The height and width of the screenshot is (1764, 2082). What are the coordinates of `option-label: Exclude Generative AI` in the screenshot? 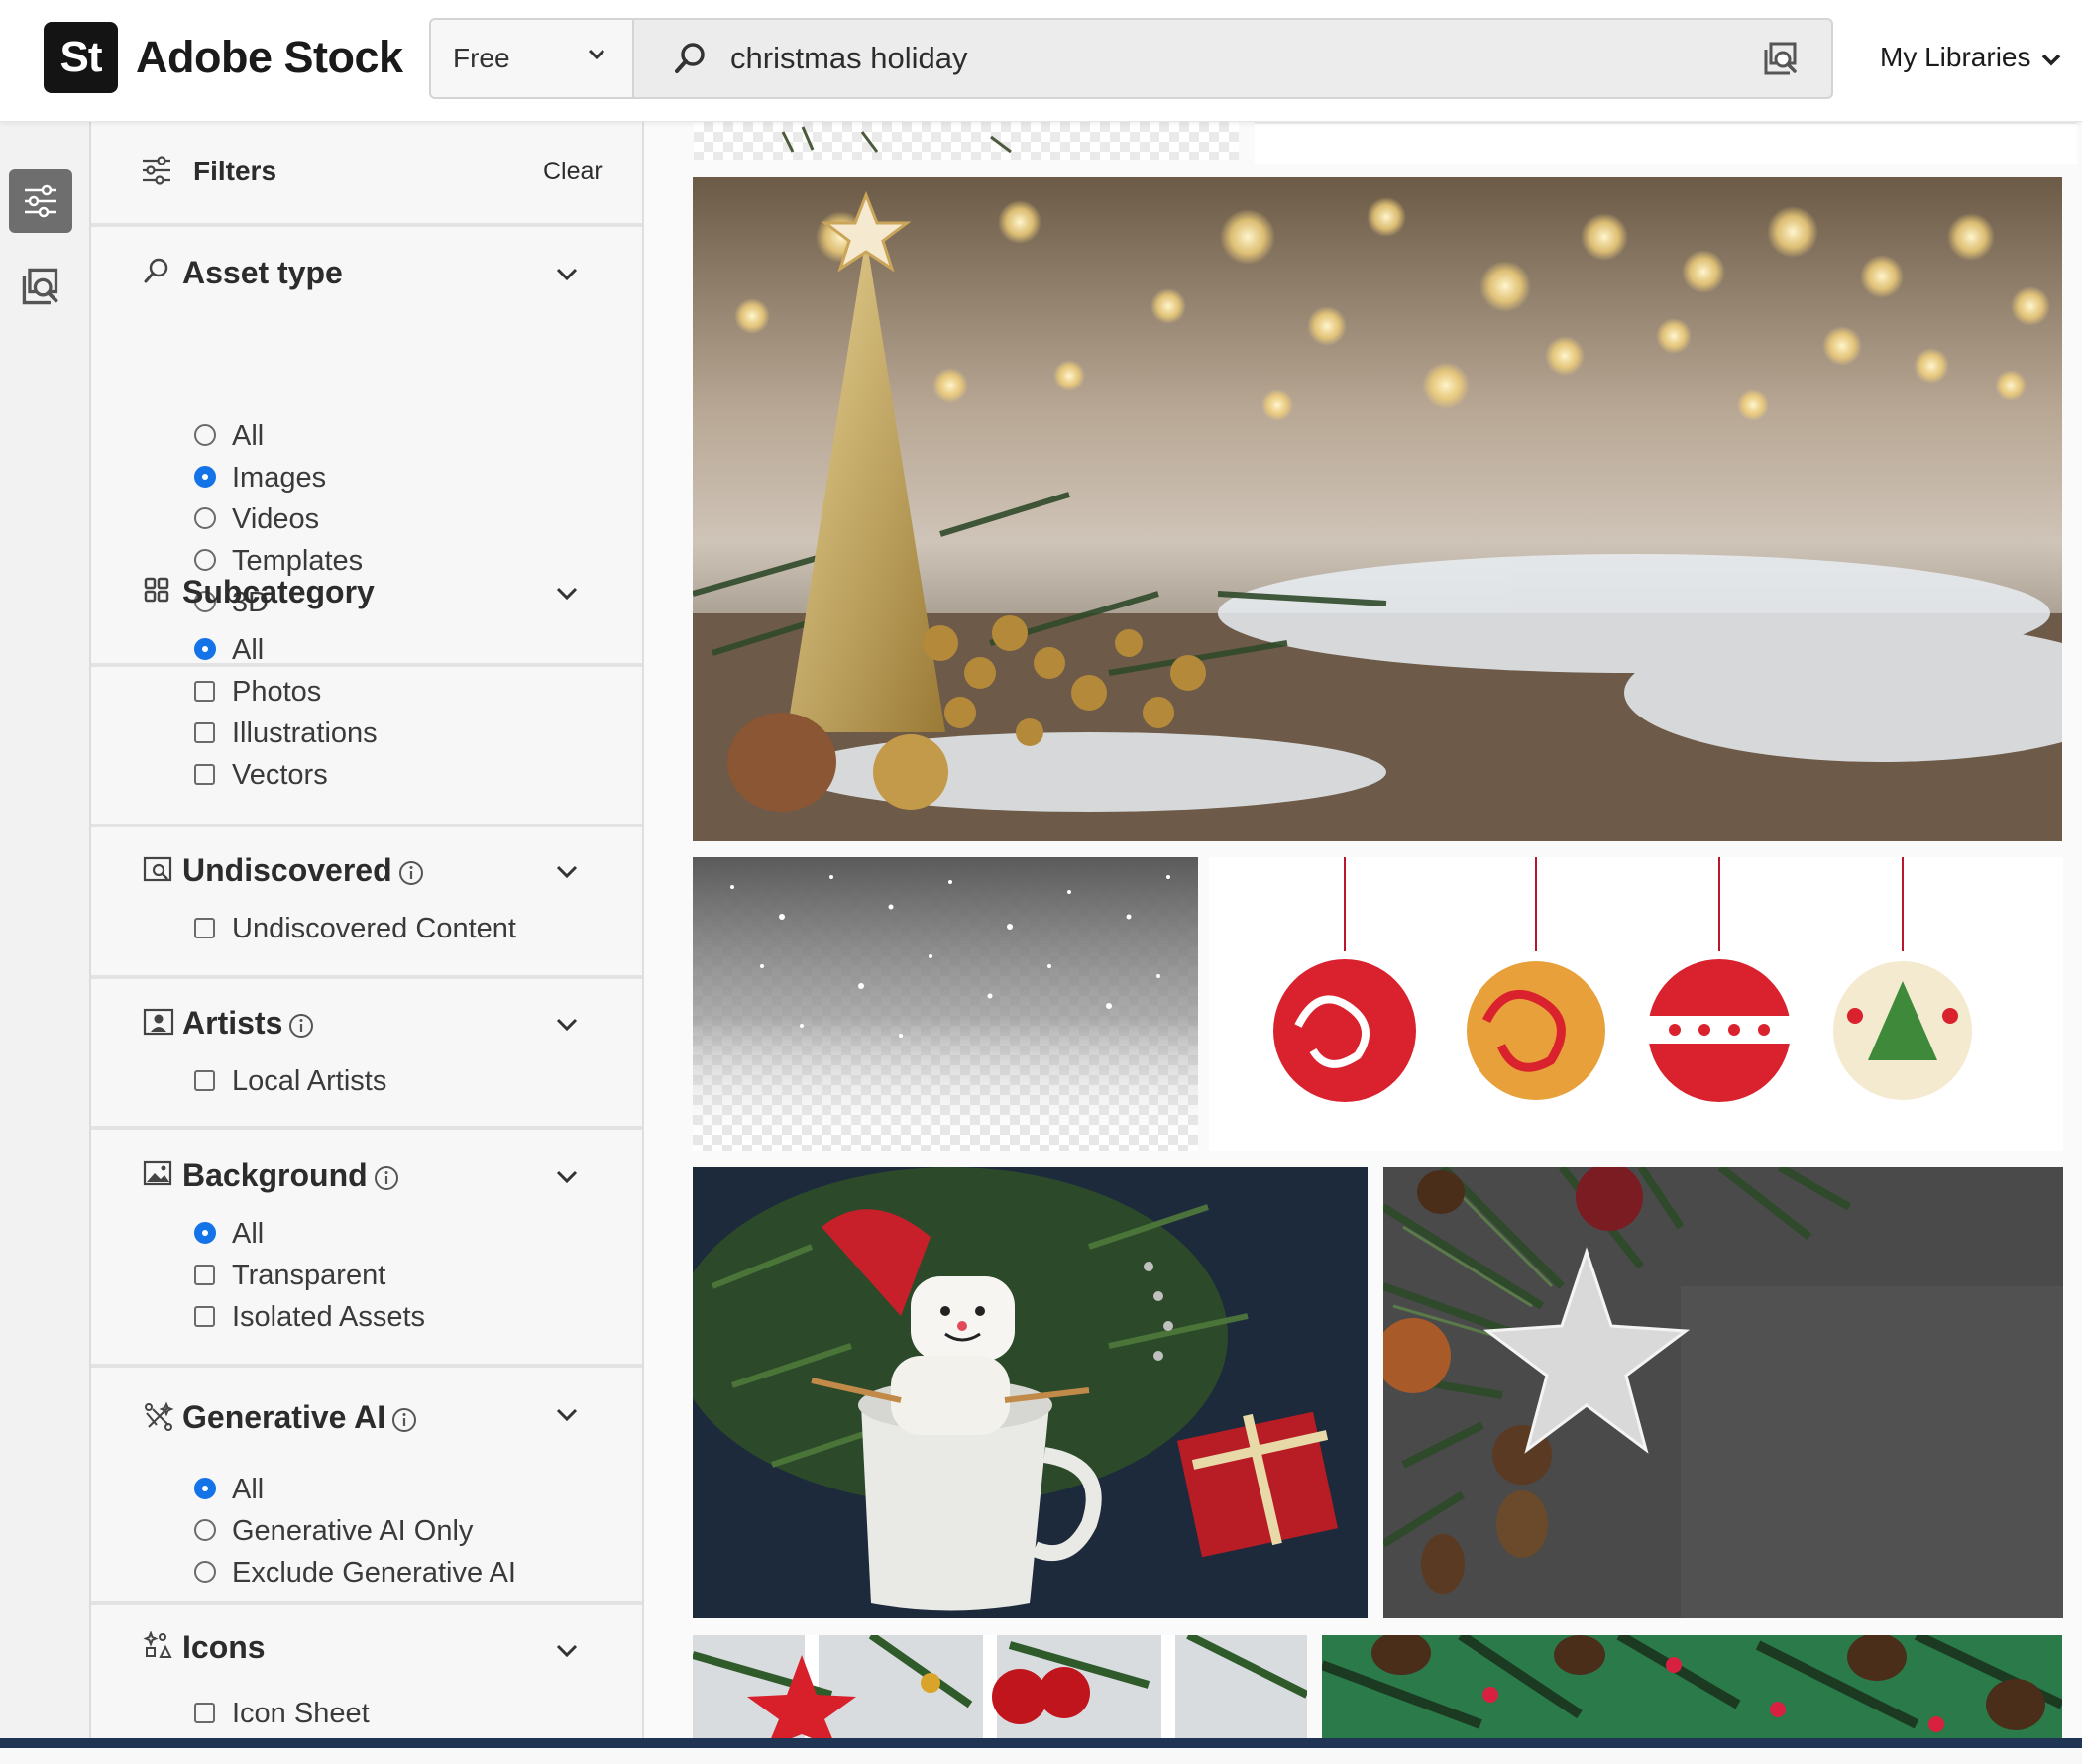 It's located at (374, 1573).